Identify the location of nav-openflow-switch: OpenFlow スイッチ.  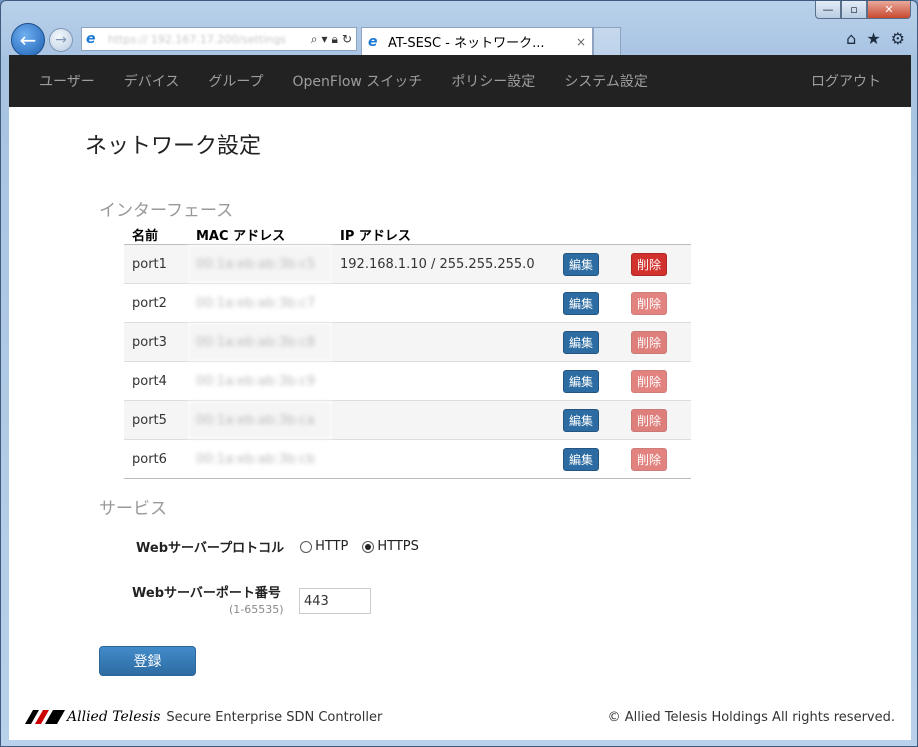
(358, 81).